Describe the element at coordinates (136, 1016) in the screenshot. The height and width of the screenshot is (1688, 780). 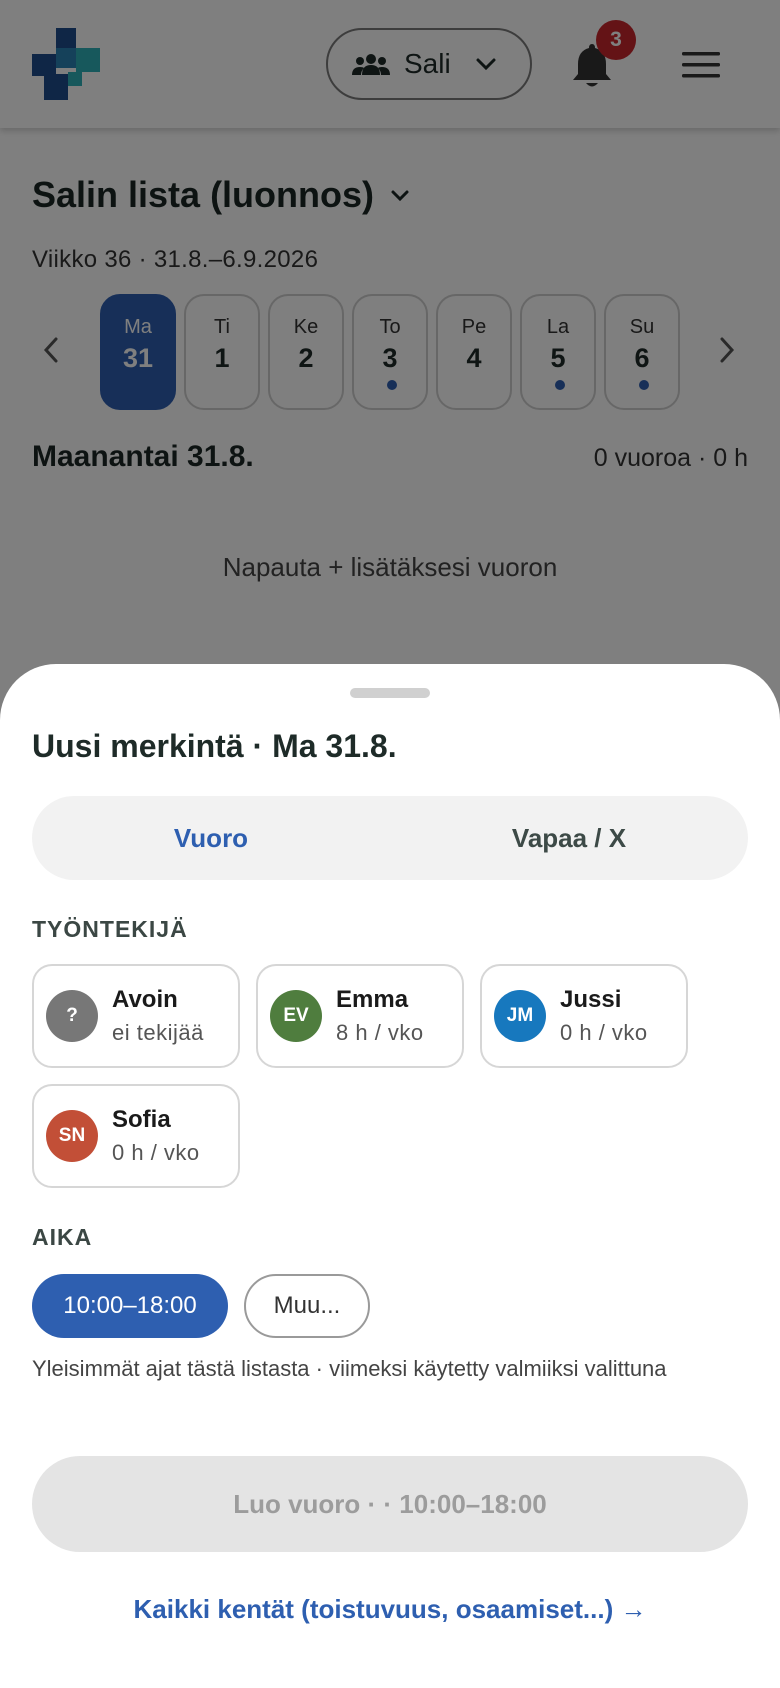
I see `employee-card: ? Avoin ei tekijää` at that location.